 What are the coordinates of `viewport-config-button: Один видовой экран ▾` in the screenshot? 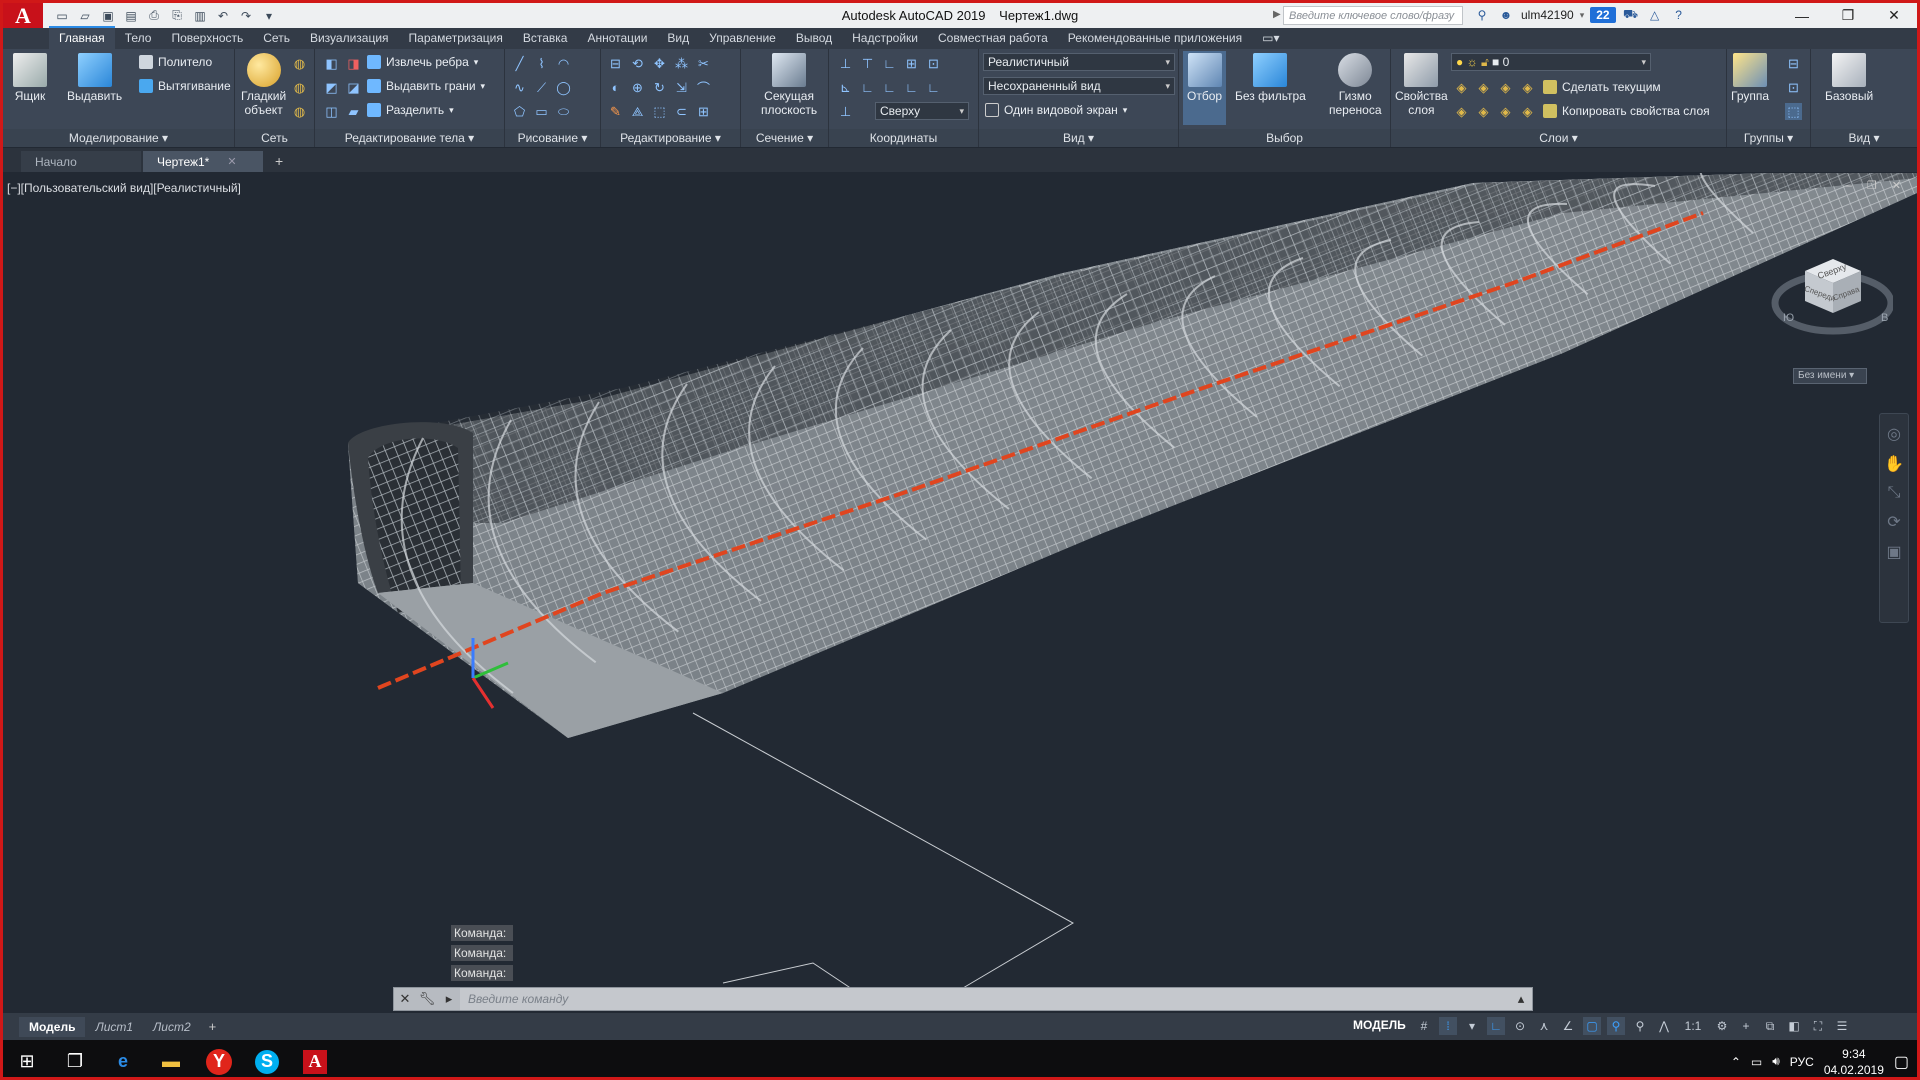 It's located at (1056, 110).